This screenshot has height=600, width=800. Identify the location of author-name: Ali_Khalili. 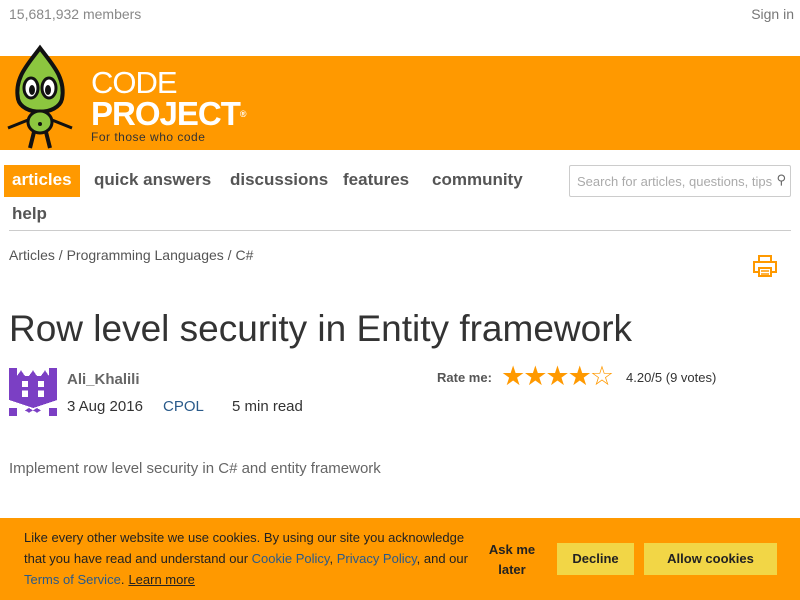
(103, 379).